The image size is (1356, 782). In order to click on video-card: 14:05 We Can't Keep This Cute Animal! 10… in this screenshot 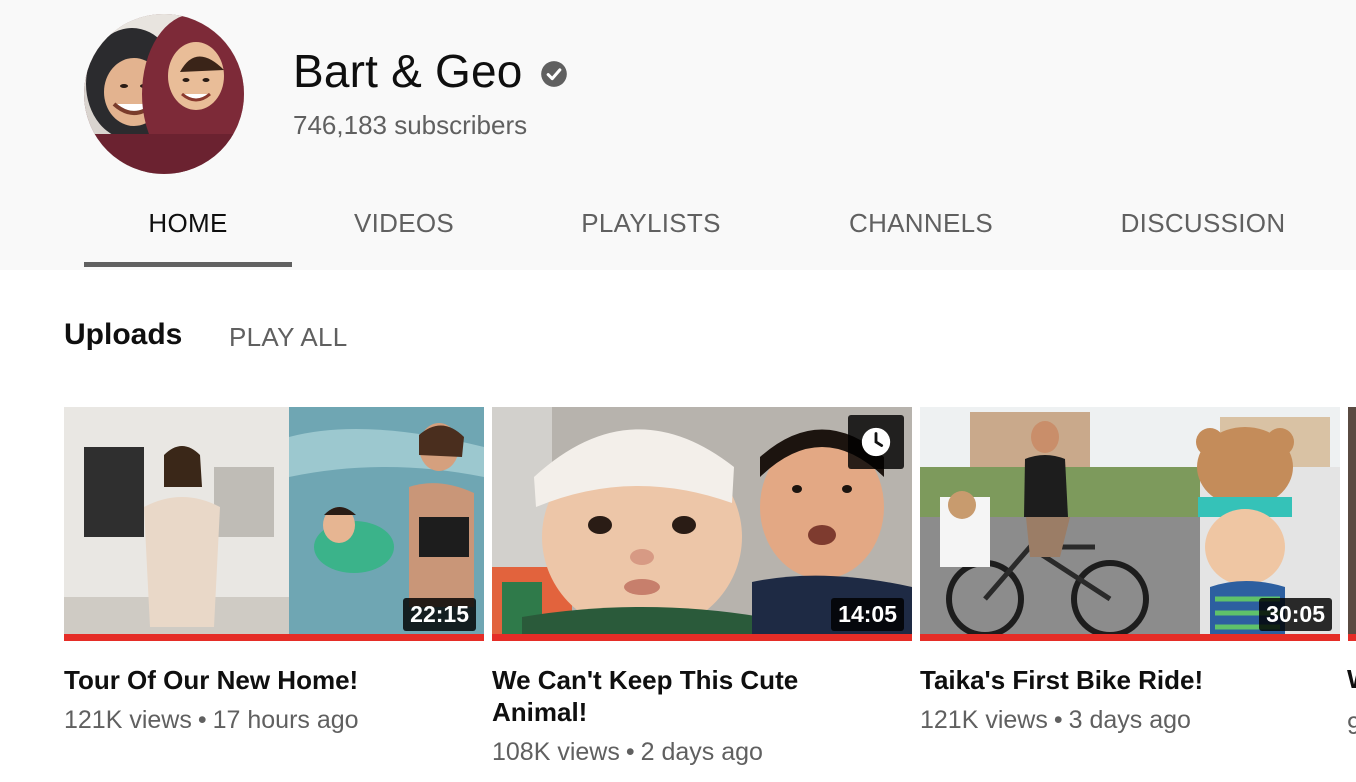, I will do `click(702, 587)`.